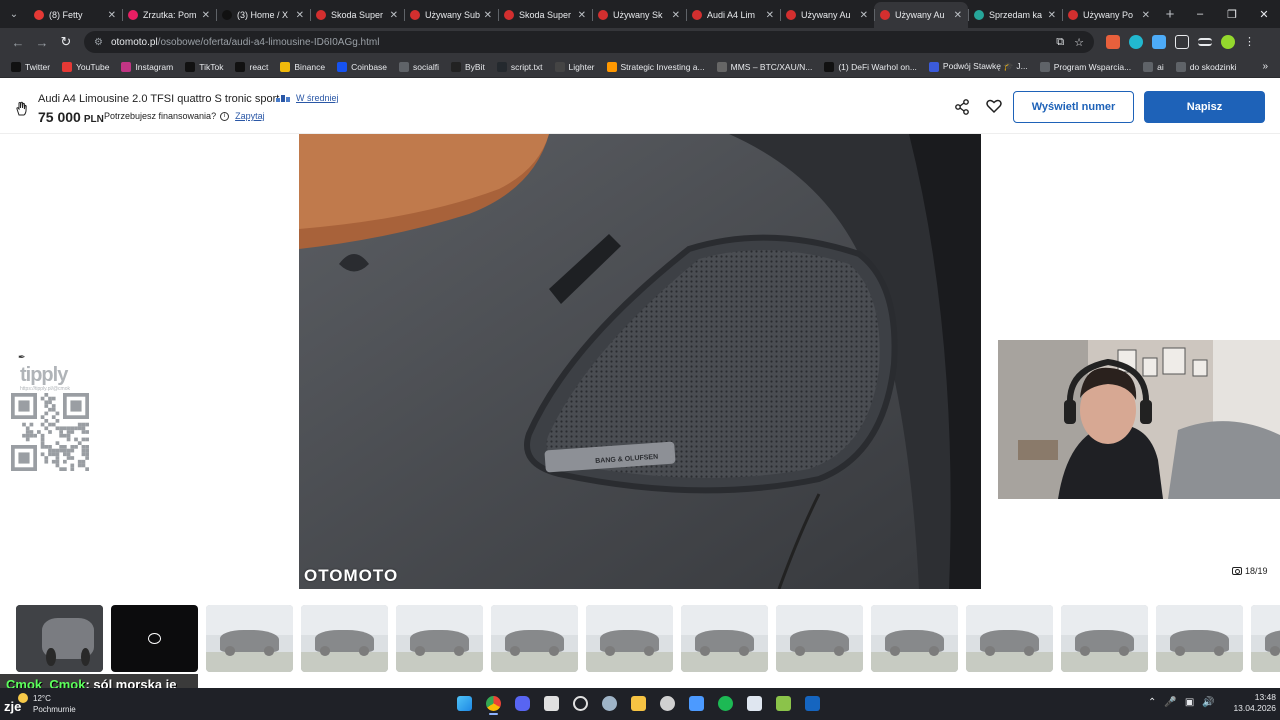  Describe the element at coordinates (54, 704) in the screenshot. I see `weather-widget: 12°C Pochmurnie` at that location.